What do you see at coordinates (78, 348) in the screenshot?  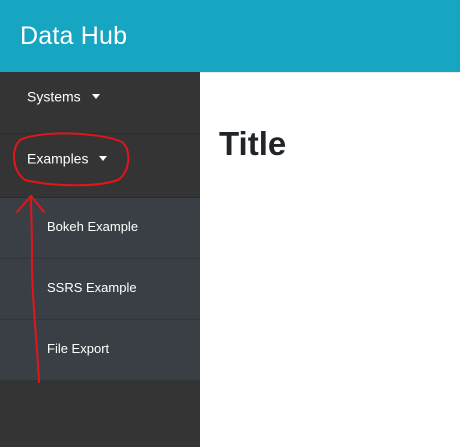 I see `submenu-item-label: File Export` at bounding box center [78, 348].